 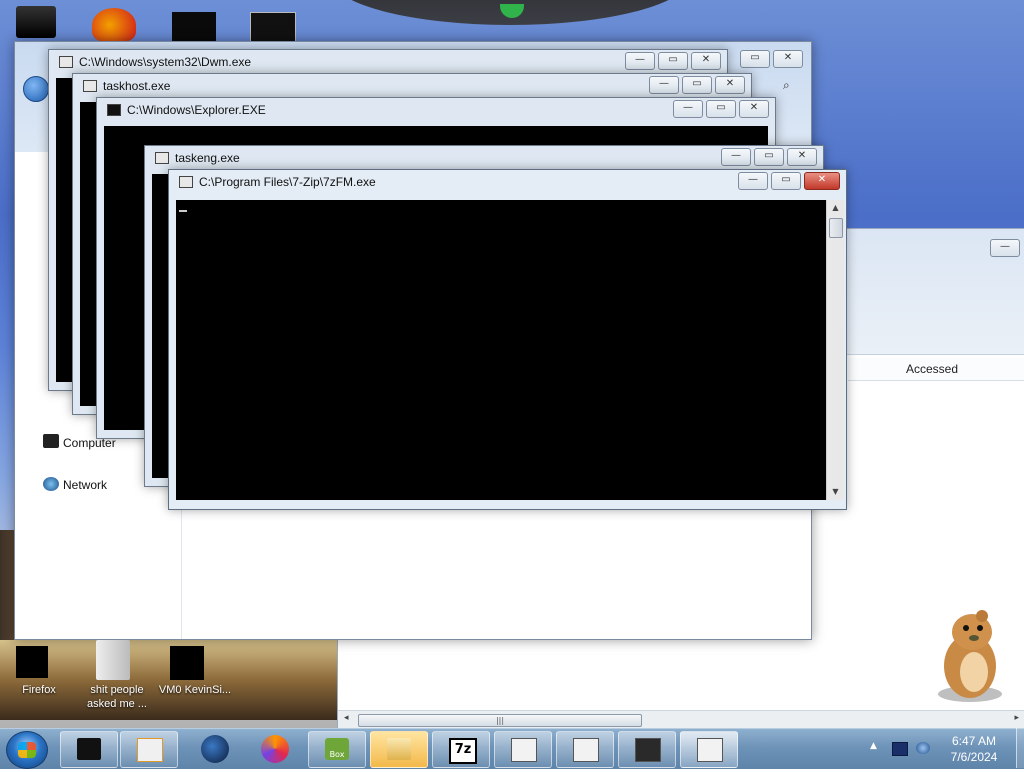 I want to click on title-bar: taskeng.exe — ▭ ✕, so click(x=484, y=158).